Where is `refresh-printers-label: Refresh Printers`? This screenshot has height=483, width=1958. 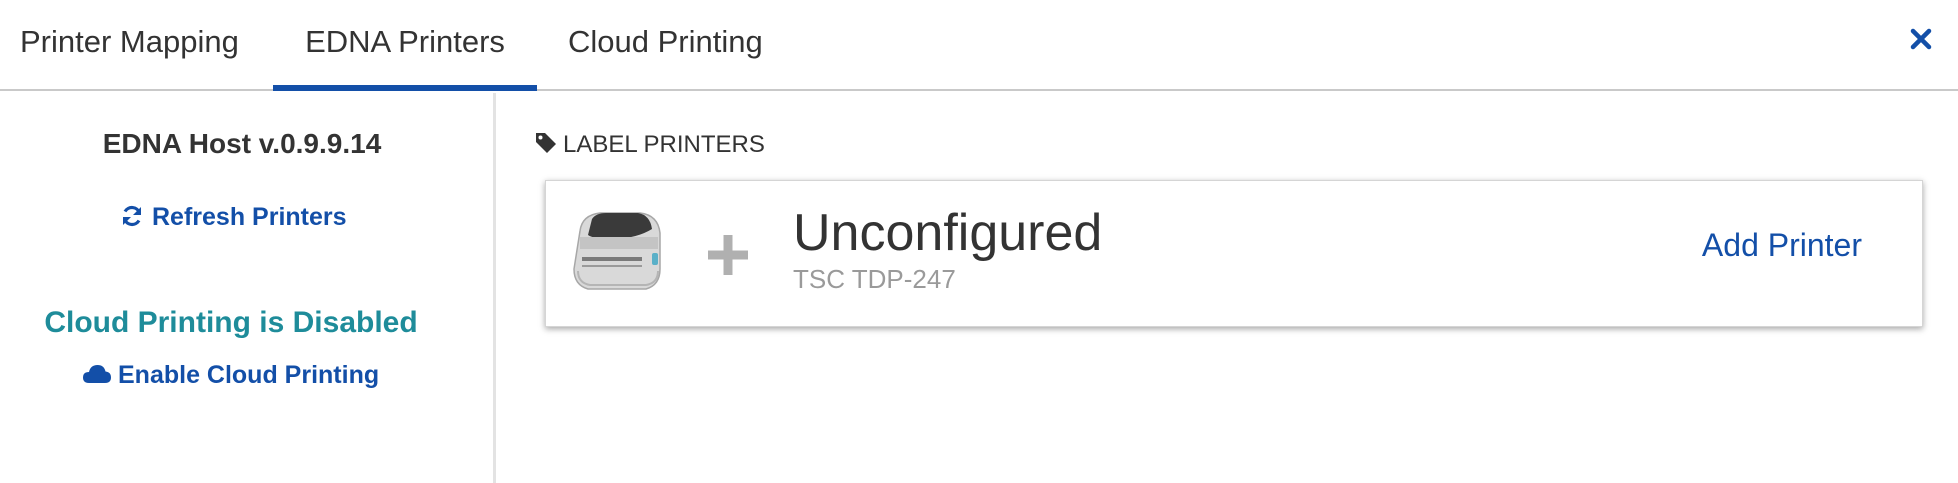 refresh-printers-label: Refresh Printers is located at coordinates (249, 217).